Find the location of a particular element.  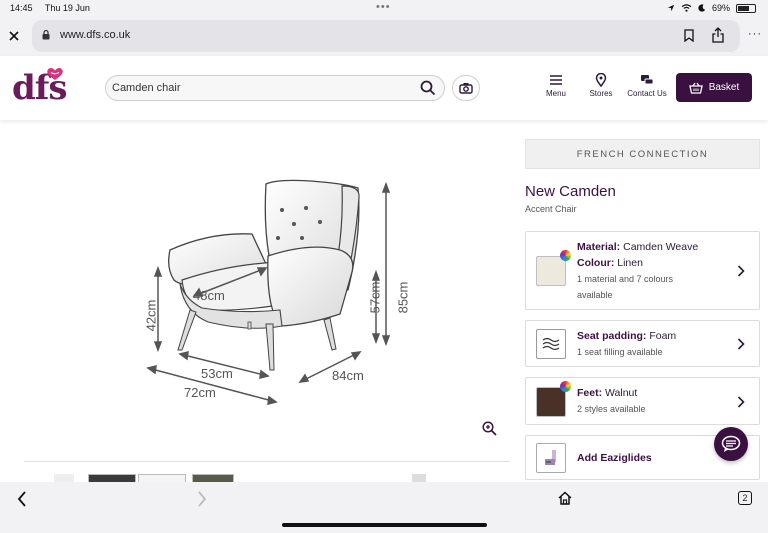

material-availability-line1: 1 material and 7 colours is located at coordinates (625, 279).